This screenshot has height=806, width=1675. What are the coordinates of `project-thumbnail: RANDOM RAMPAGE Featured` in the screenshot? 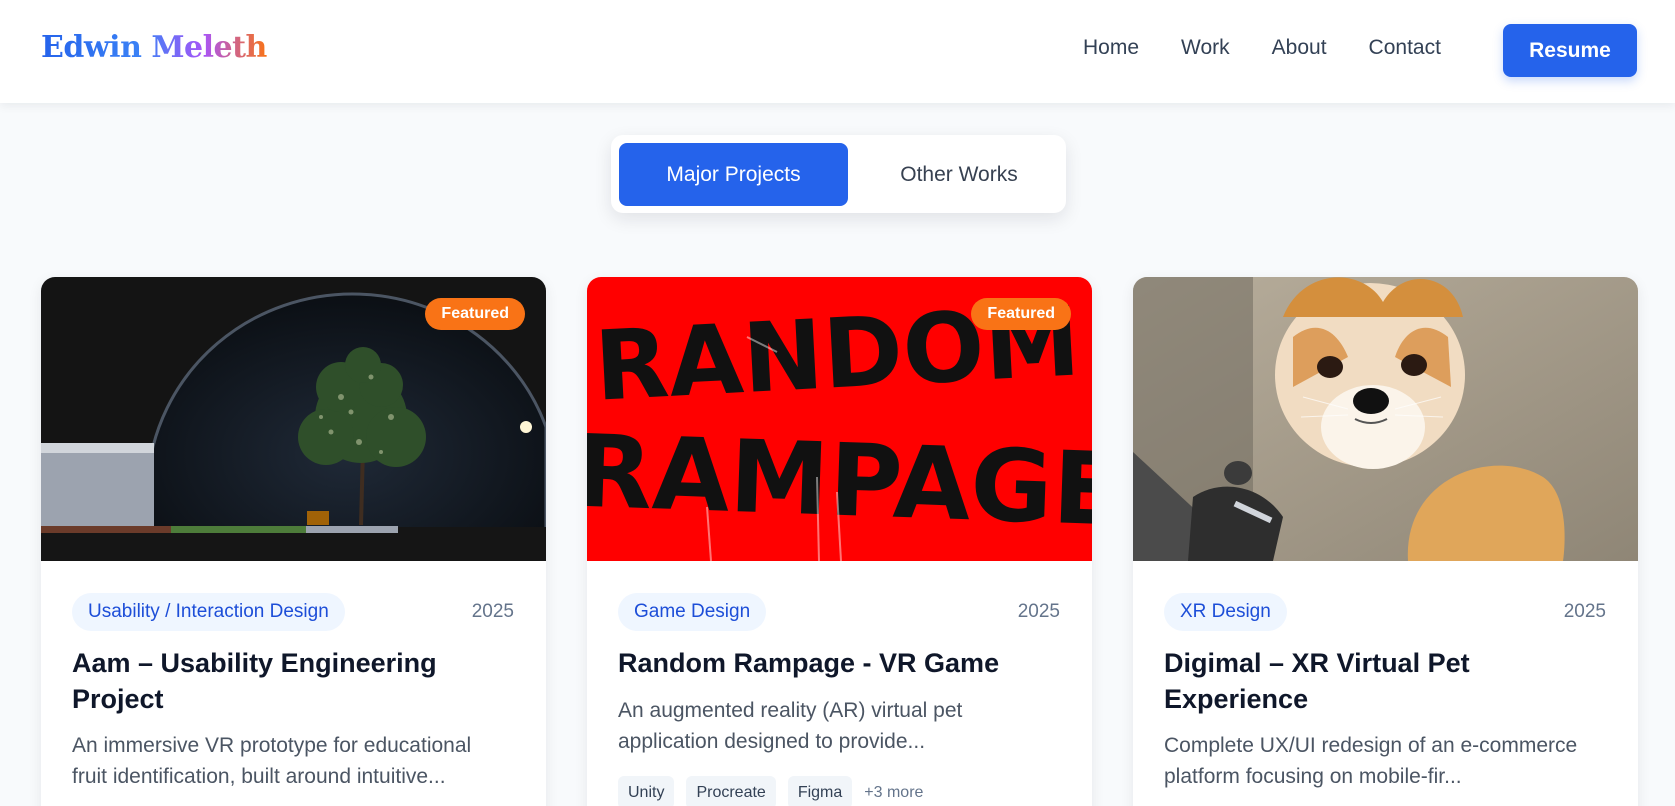 It's located at (839, 419).